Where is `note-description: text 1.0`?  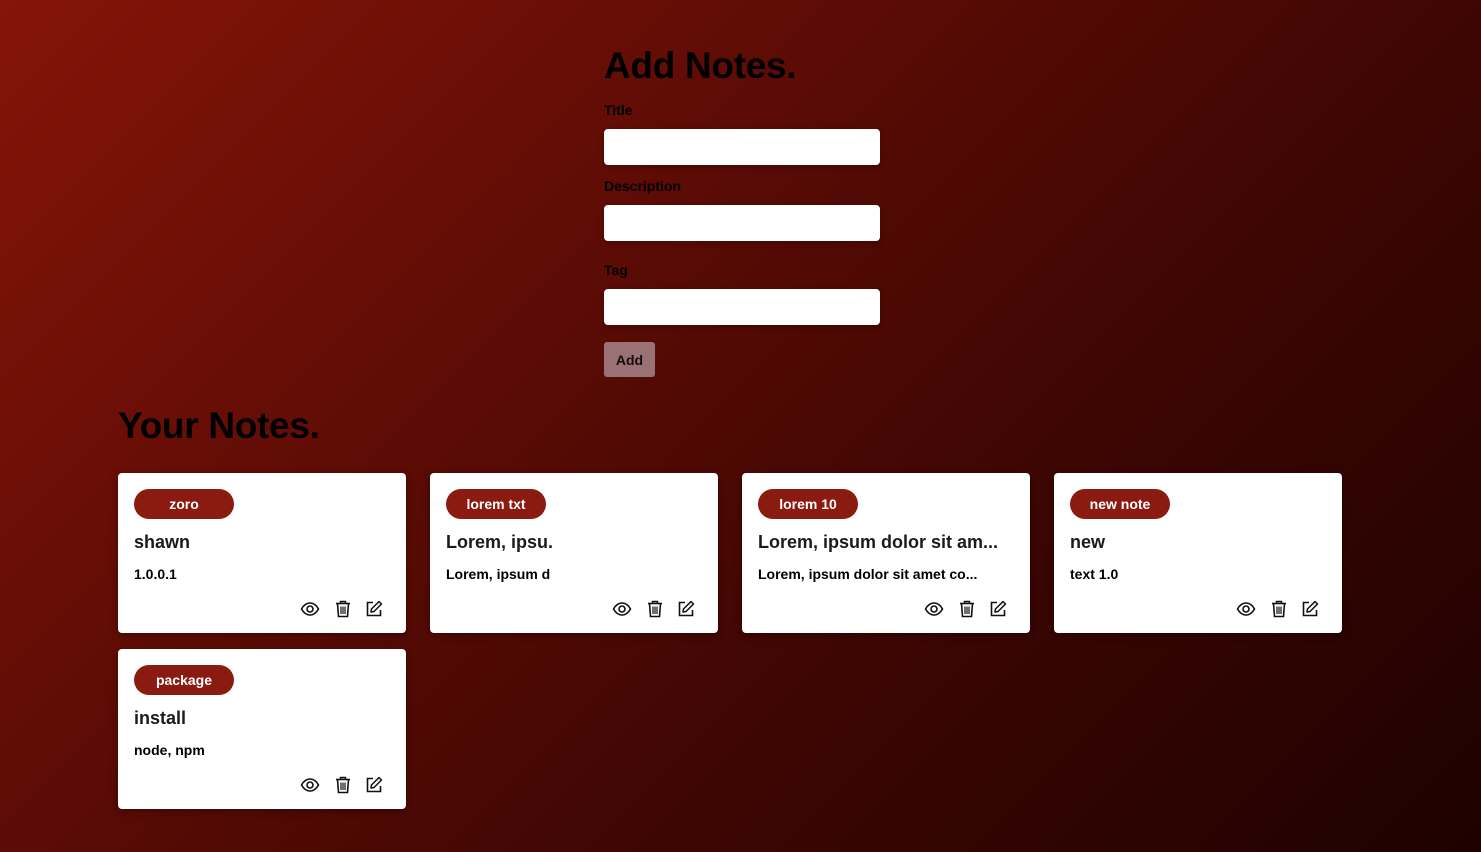
note-description: text 1.0 is located at coordinates (1094, 574).